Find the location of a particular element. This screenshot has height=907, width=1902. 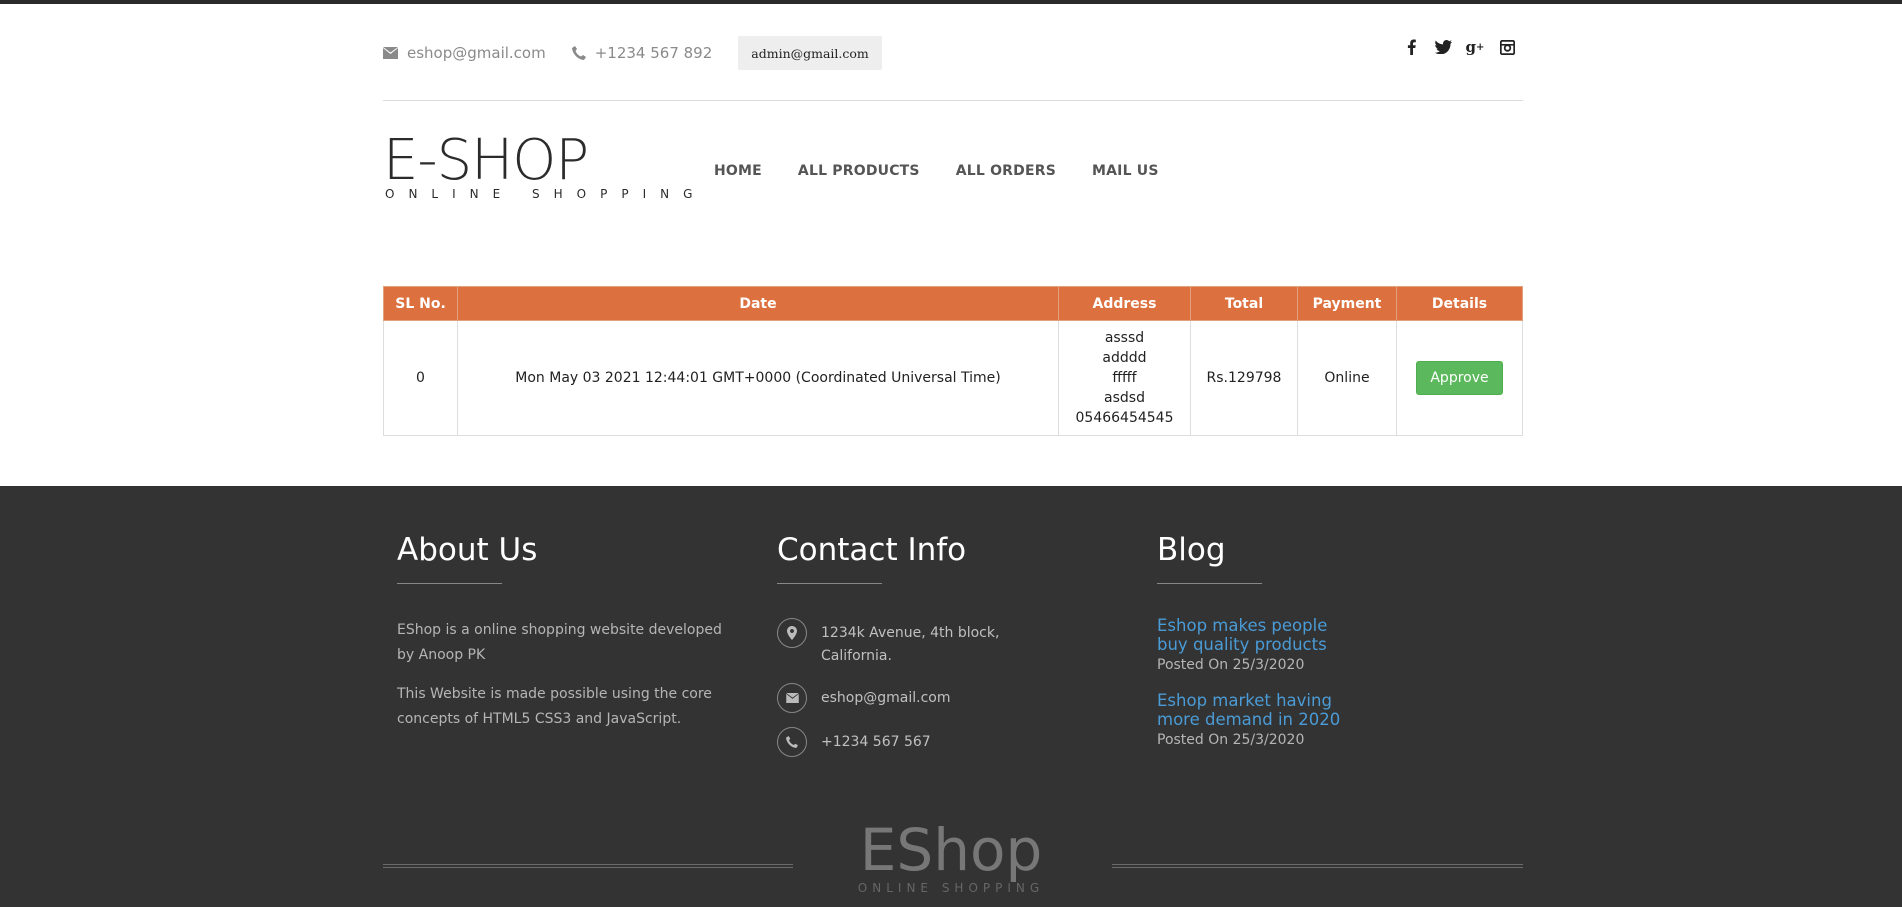

address-line: asssd is located at coordinates (1124, 338).